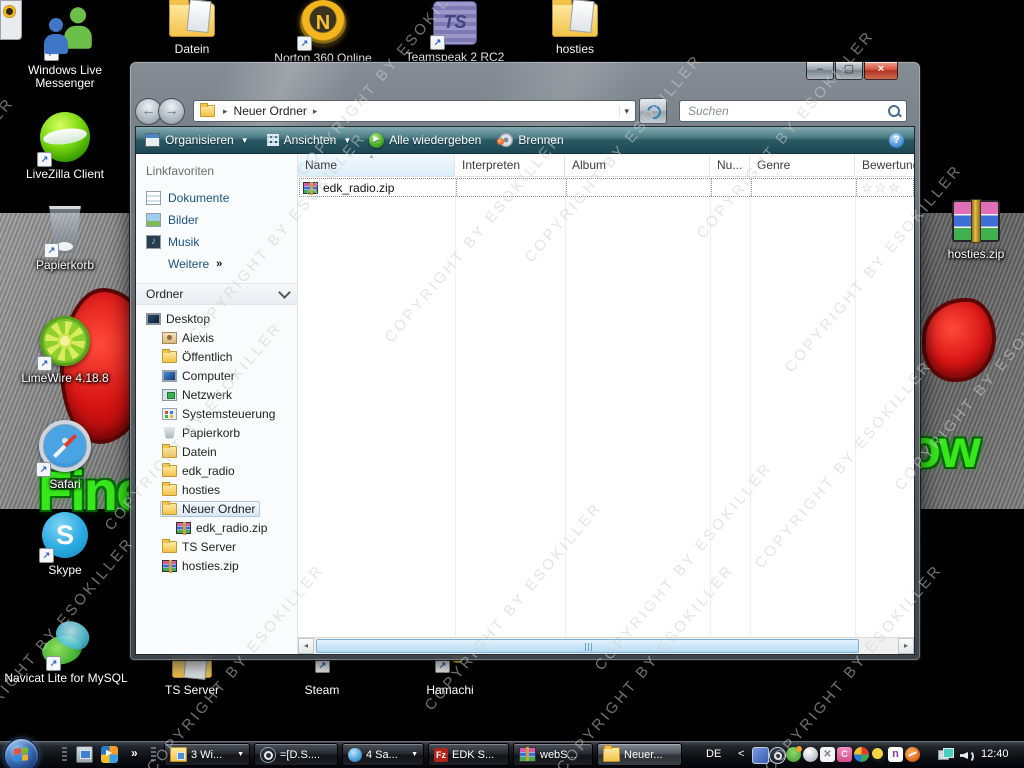 This screenshot has width=1024, height=768. What do you see at coordinates (221, 527) in the screenshot?
I see `tree-item-edk-radio-zip: edk_radio.zip` at bounding box center [221, 527].